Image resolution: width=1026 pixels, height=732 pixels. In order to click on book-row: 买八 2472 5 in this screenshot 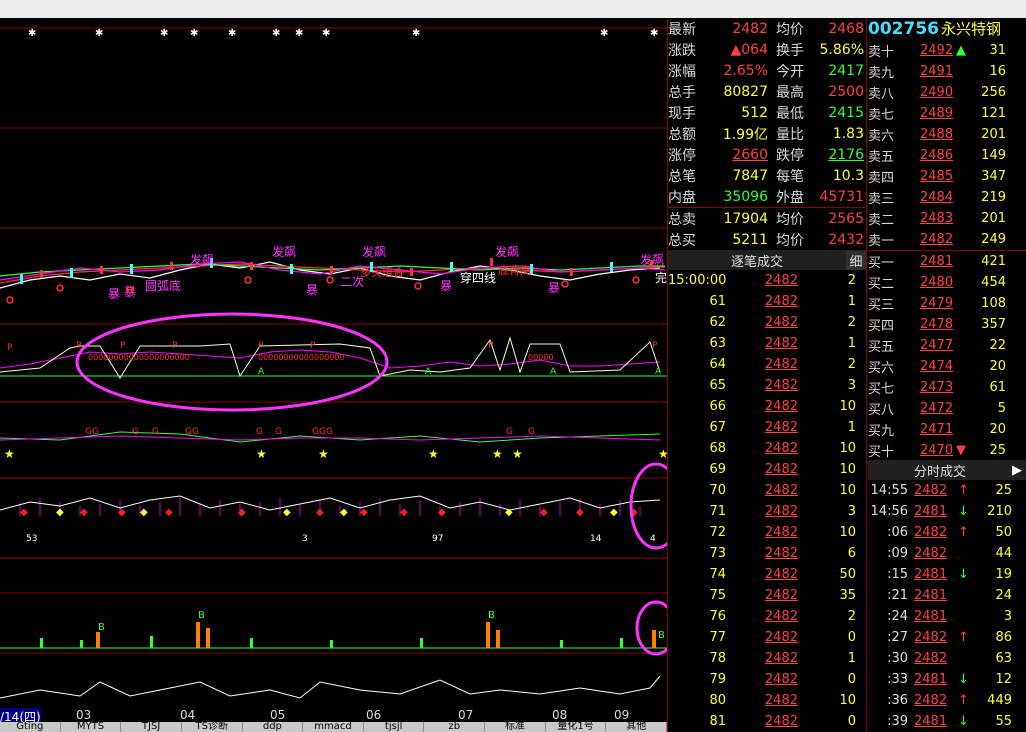, I will do `click(947, 408)`.